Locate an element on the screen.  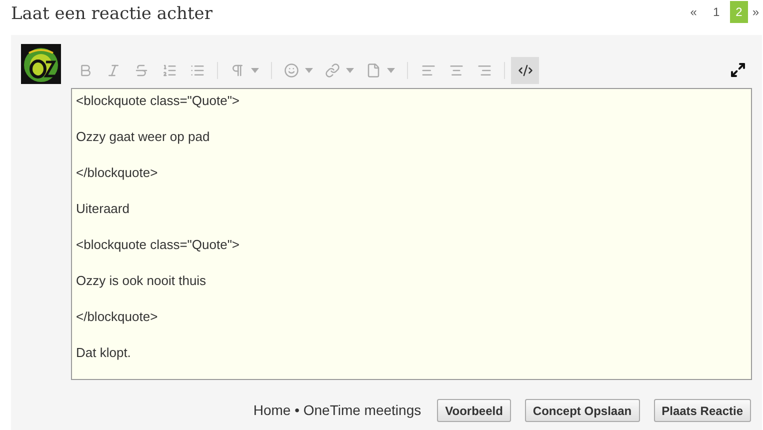
align-center-icon is located at coordinates (456, 70).